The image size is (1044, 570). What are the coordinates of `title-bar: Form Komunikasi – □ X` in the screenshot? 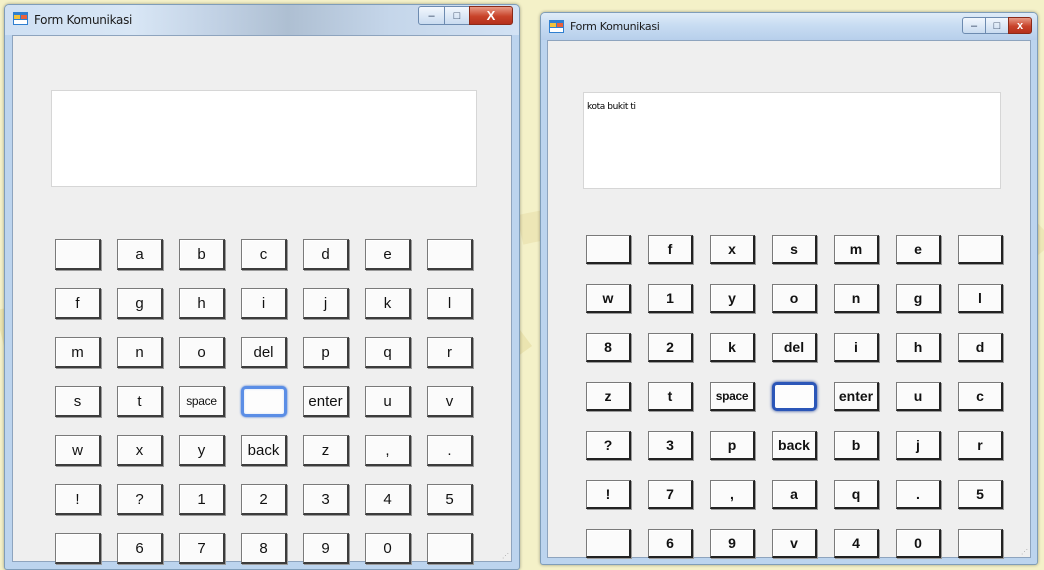 It's located at (262, 20).